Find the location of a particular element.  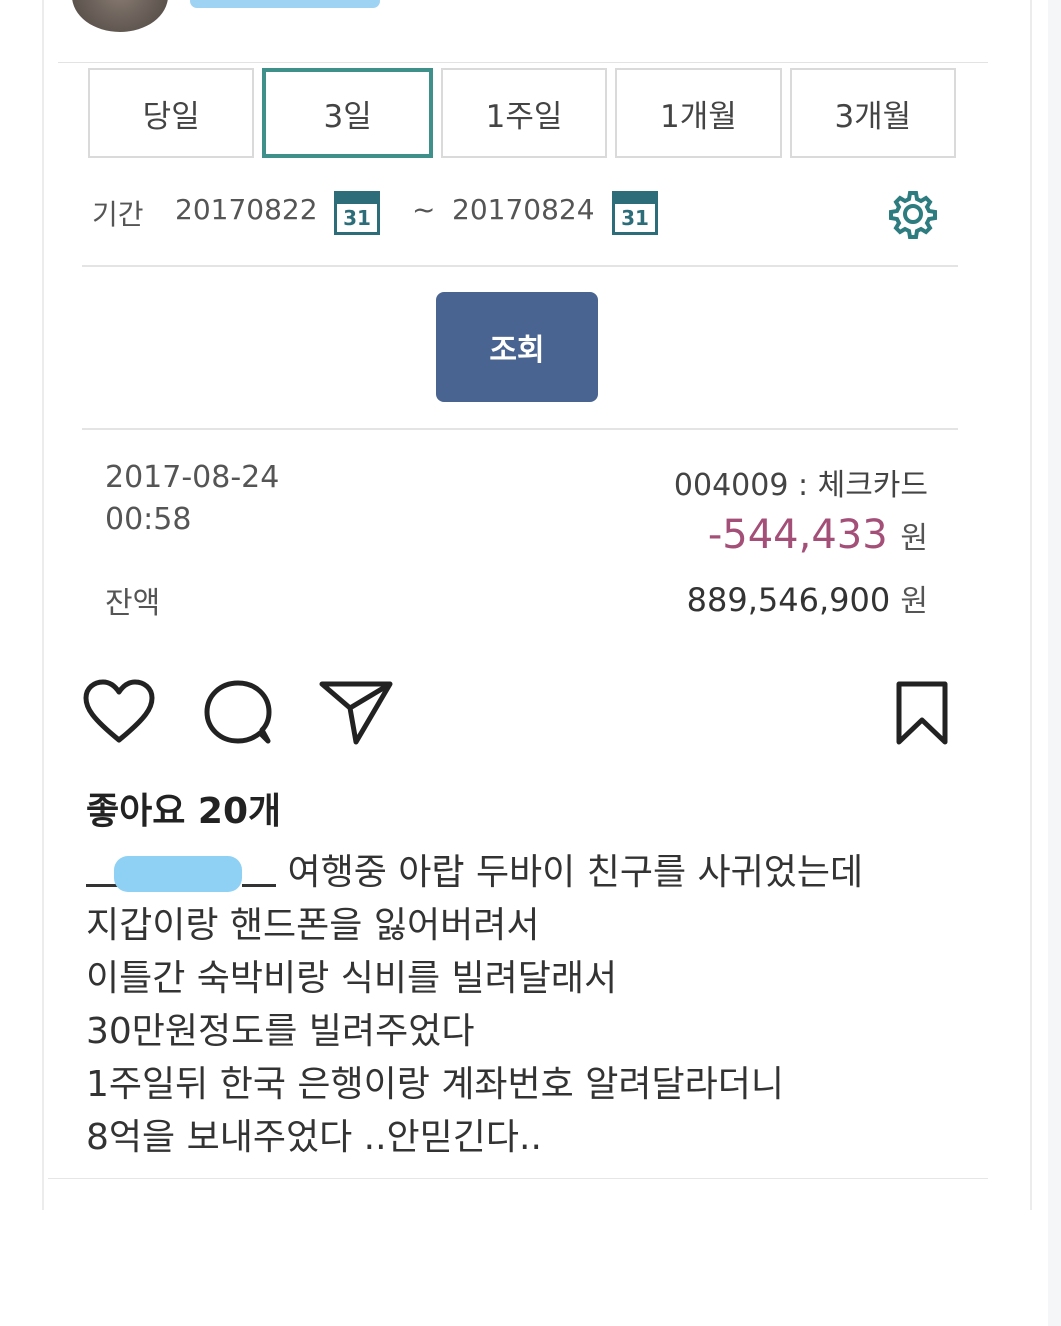

avatar is located at coordinates (120, 16).